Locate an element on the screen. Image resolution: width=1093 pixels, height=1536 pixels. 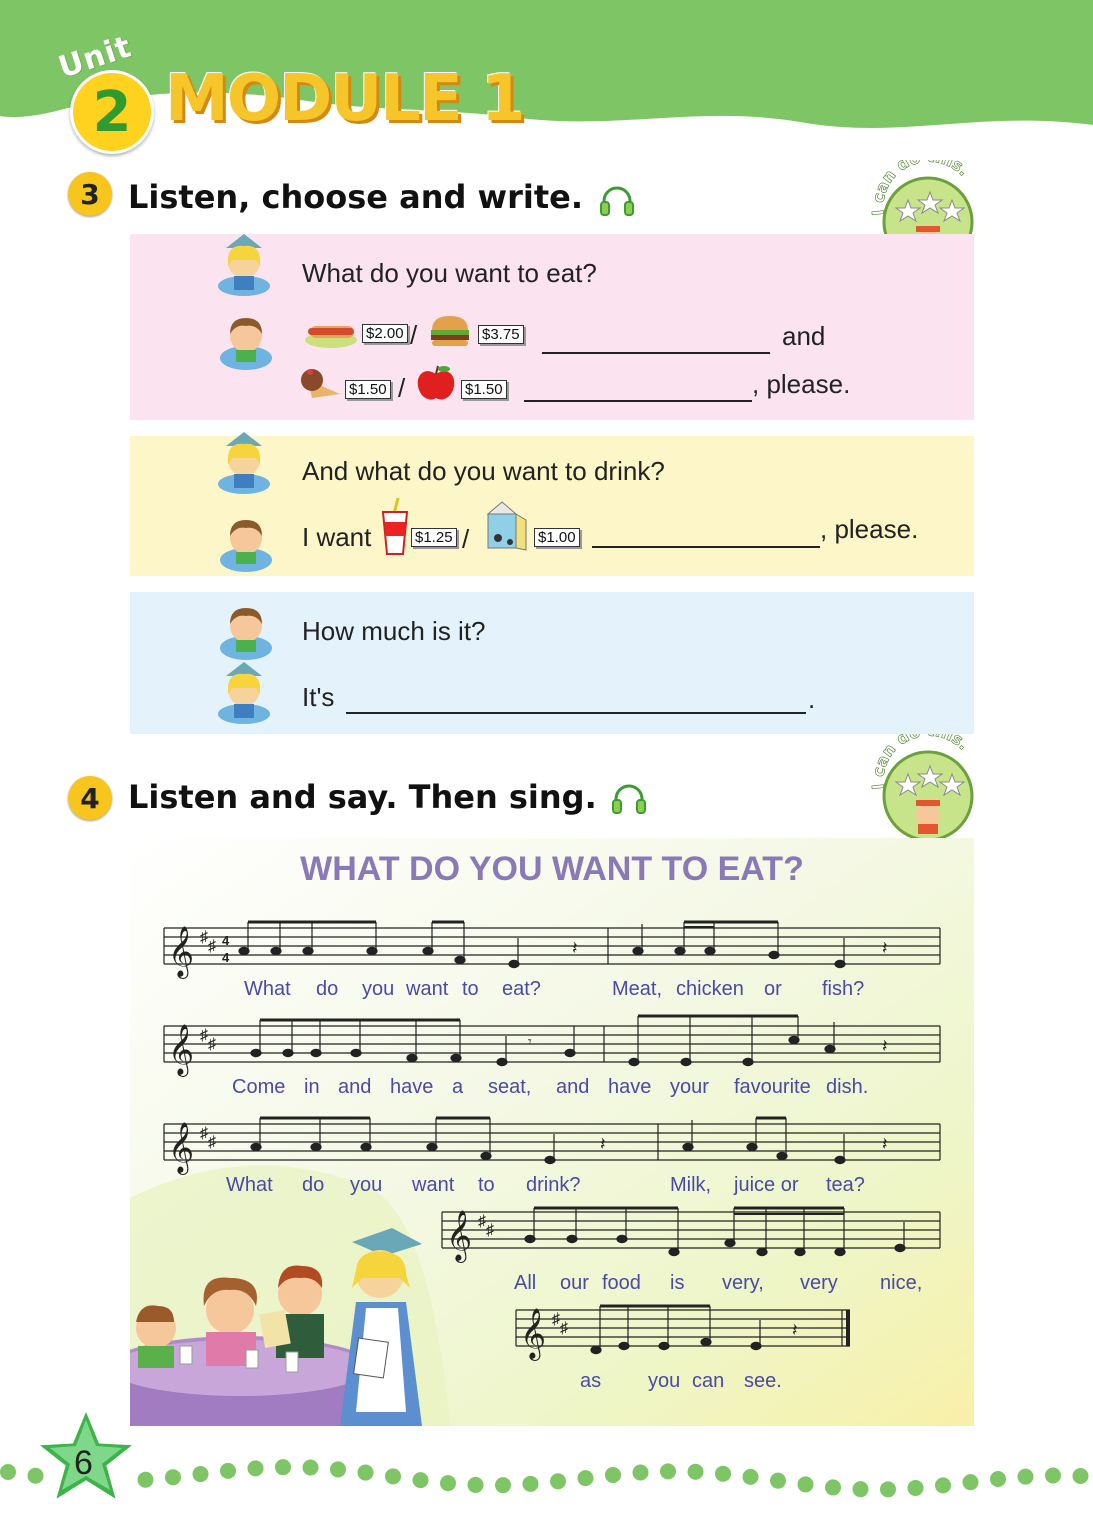
period-text: . is located at coordinates (812, 699).